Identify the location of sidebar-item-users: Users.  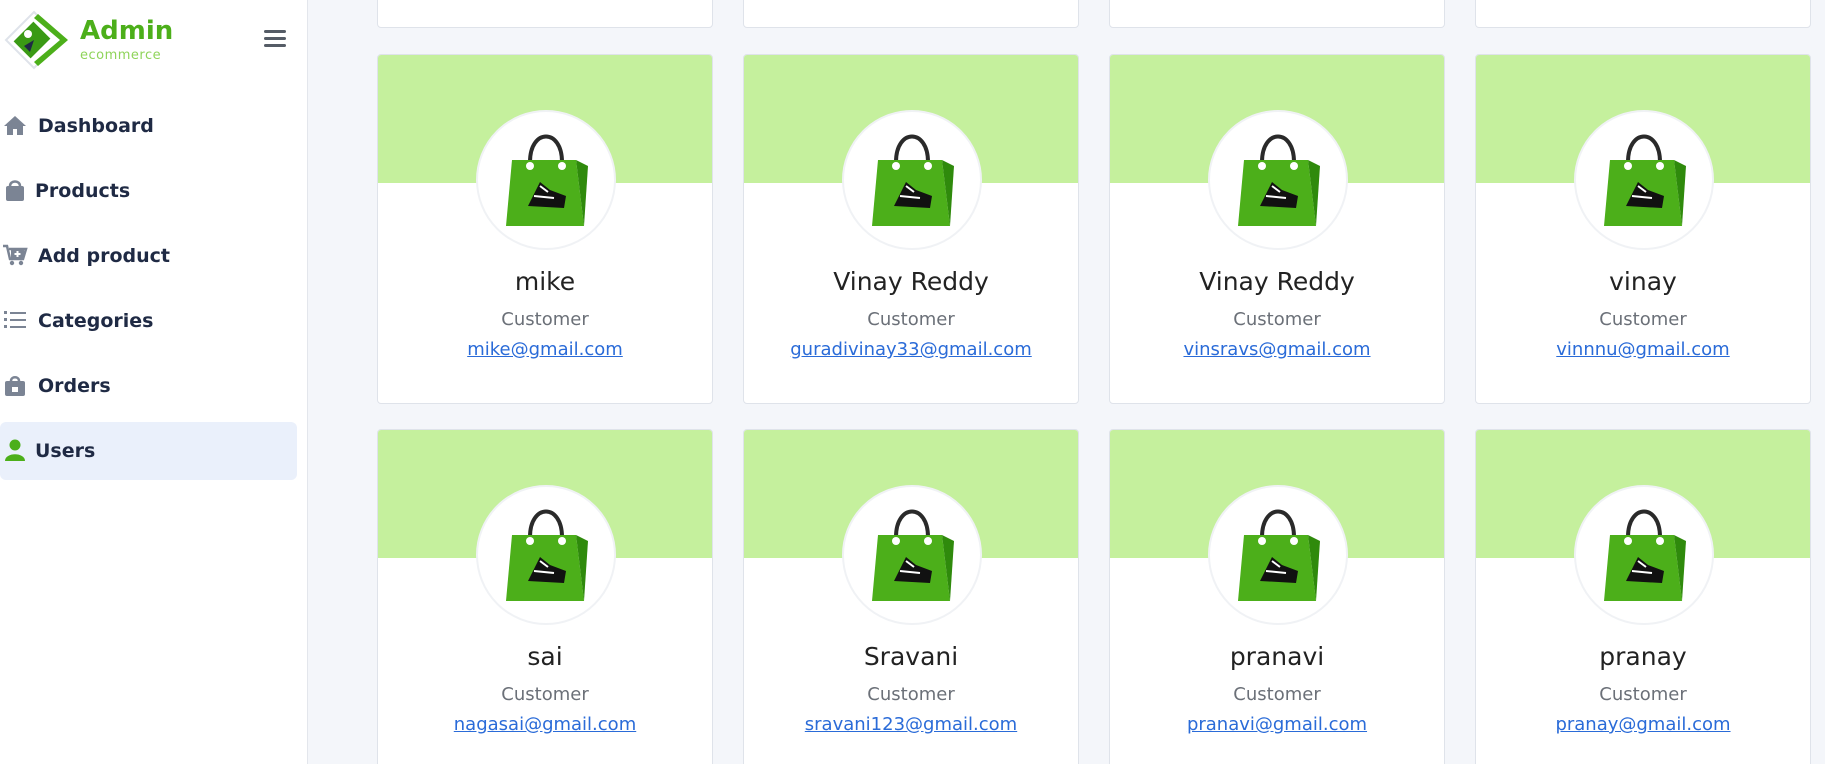
(148, 451).